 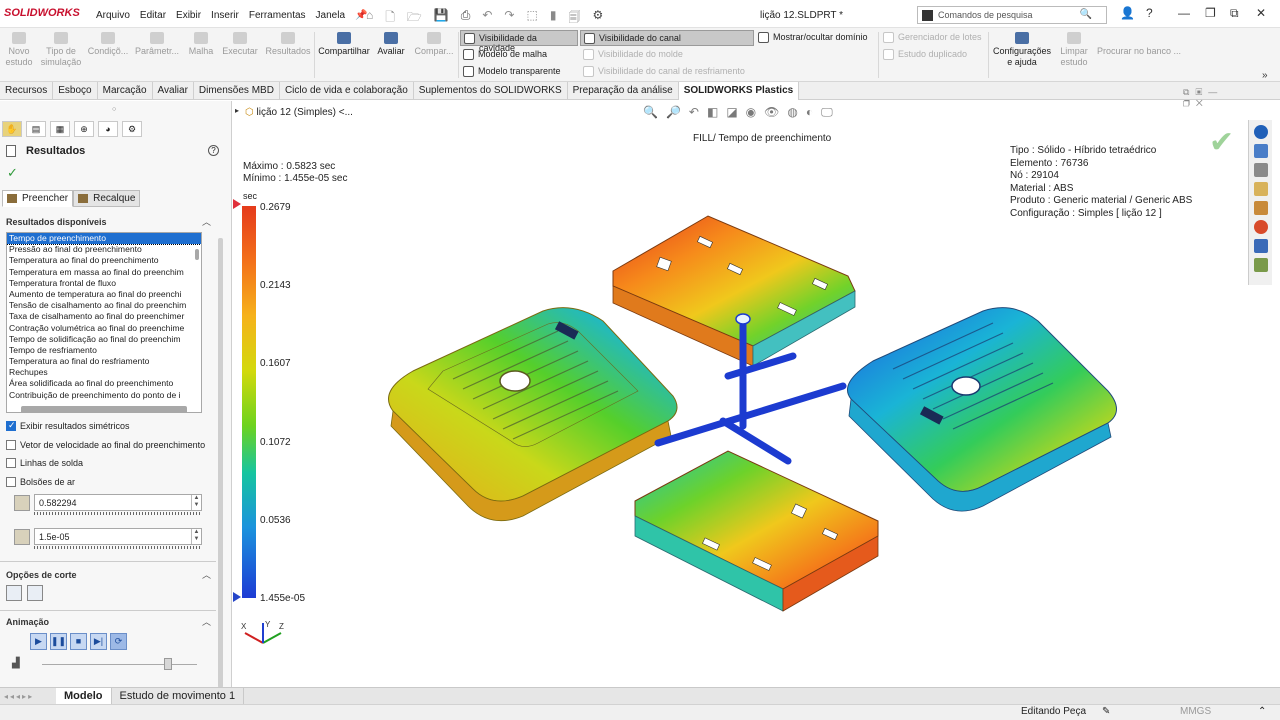 What do you see at coordinates (114, 109) in the screenshot?
I see `panel-grip-icon: ○` at bounding box center [114, 109].